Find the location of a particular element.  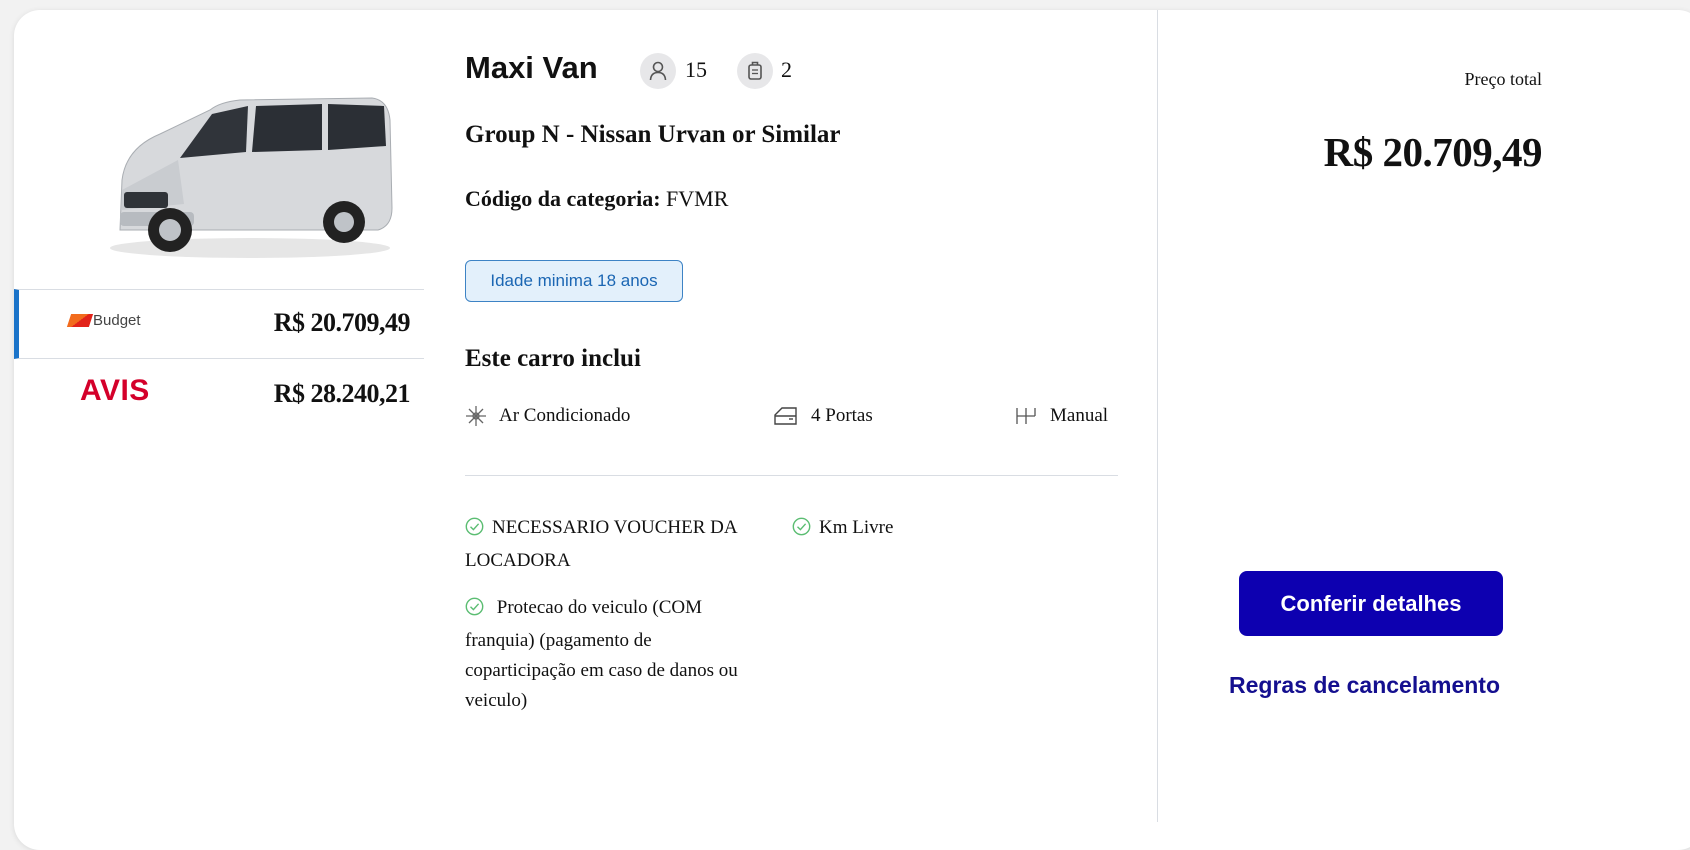

vehicle-model: Group N - Nissan Urvan or Similar is located at coordinates (653, 134).